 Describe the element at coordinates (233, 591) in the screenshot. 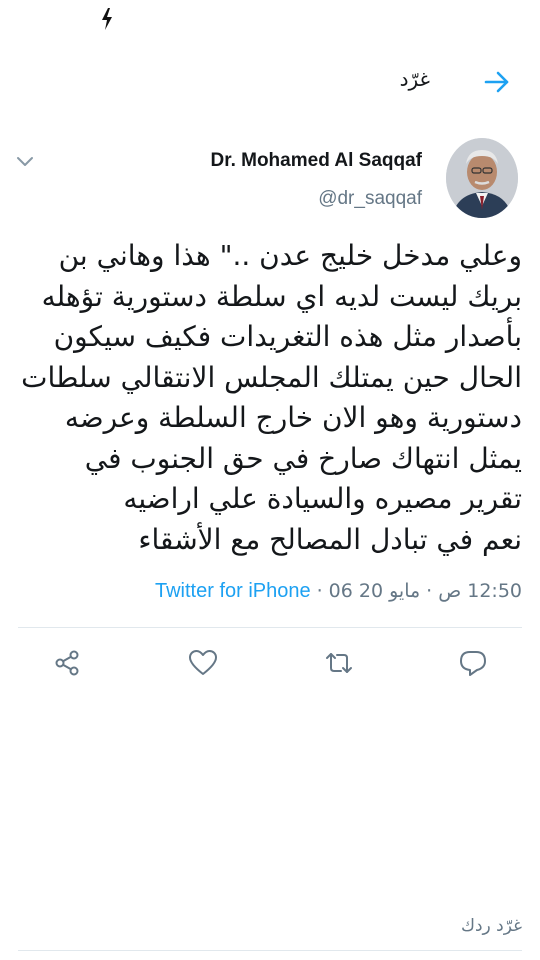

I see `tweet-source: Twitter for iPhone` at that location.